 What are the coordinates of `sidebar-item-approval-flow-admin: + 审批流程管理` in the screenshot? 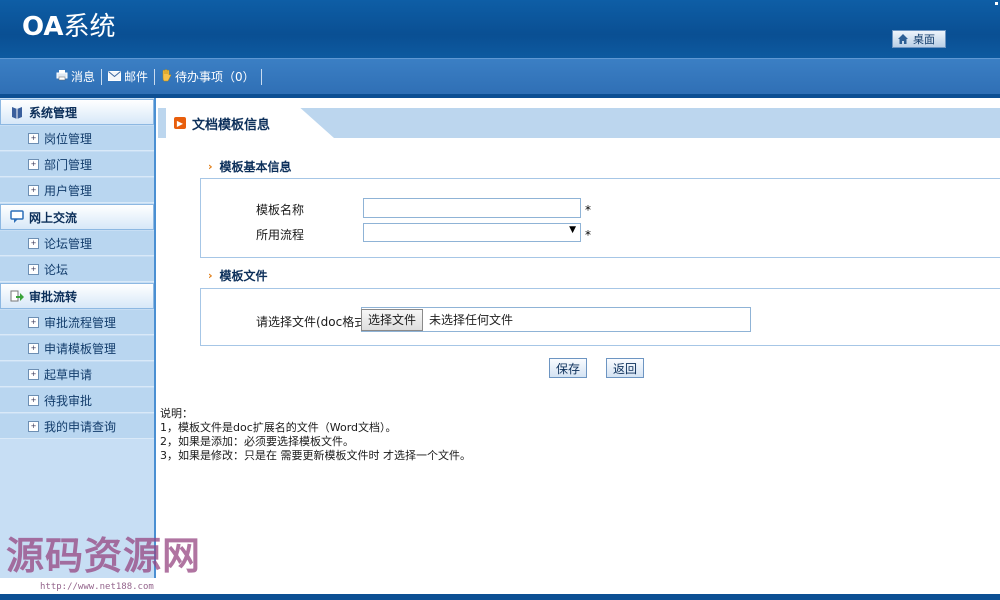 It's located at (77, 322).